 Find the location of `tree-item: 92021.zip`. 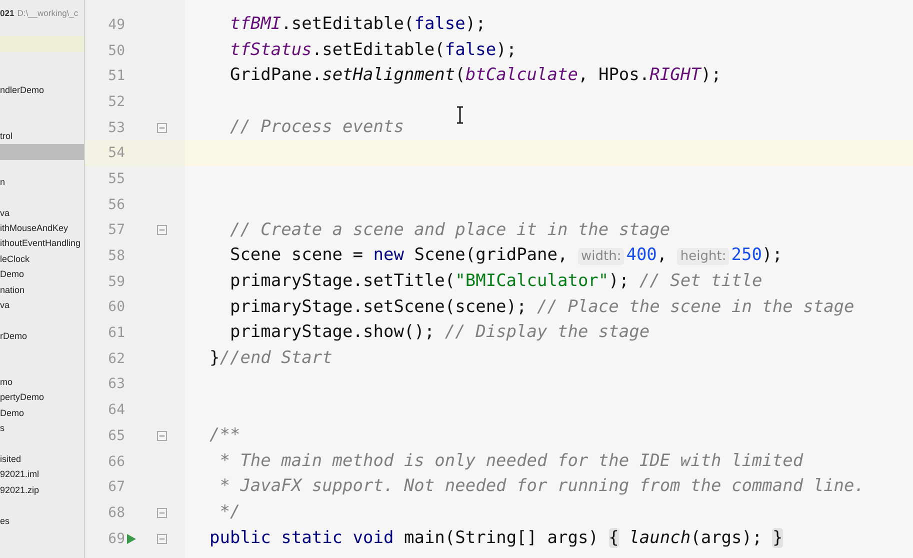

tree-item: 92021.zip is located at coordinates (42, 490).